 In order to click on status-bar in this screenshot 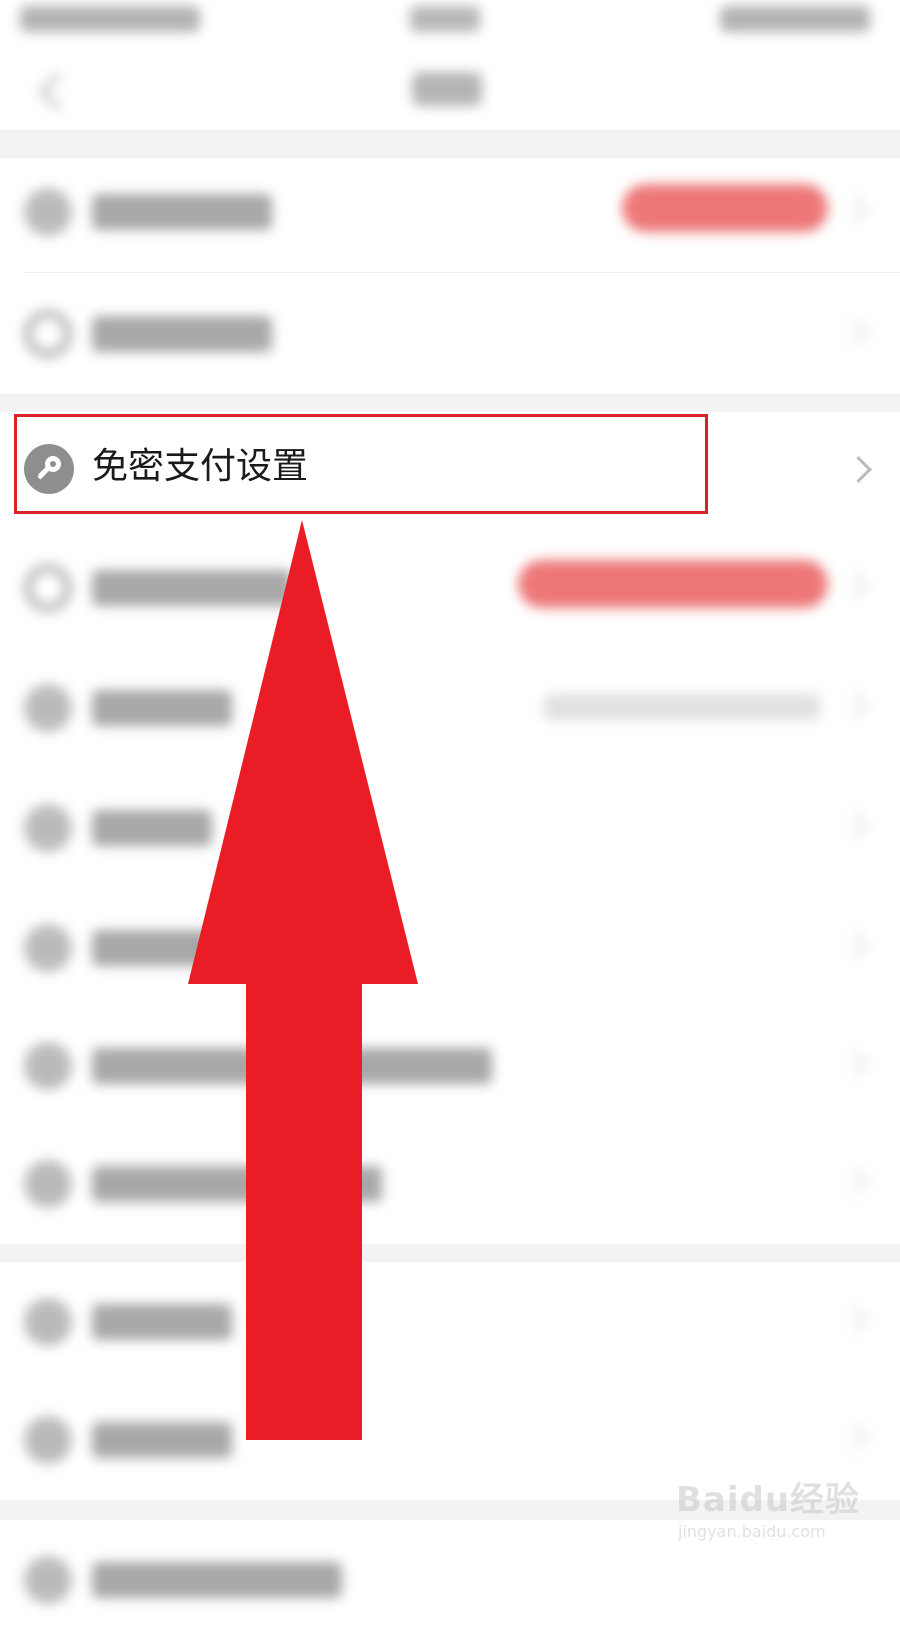, I will do `click(450, 25)`.